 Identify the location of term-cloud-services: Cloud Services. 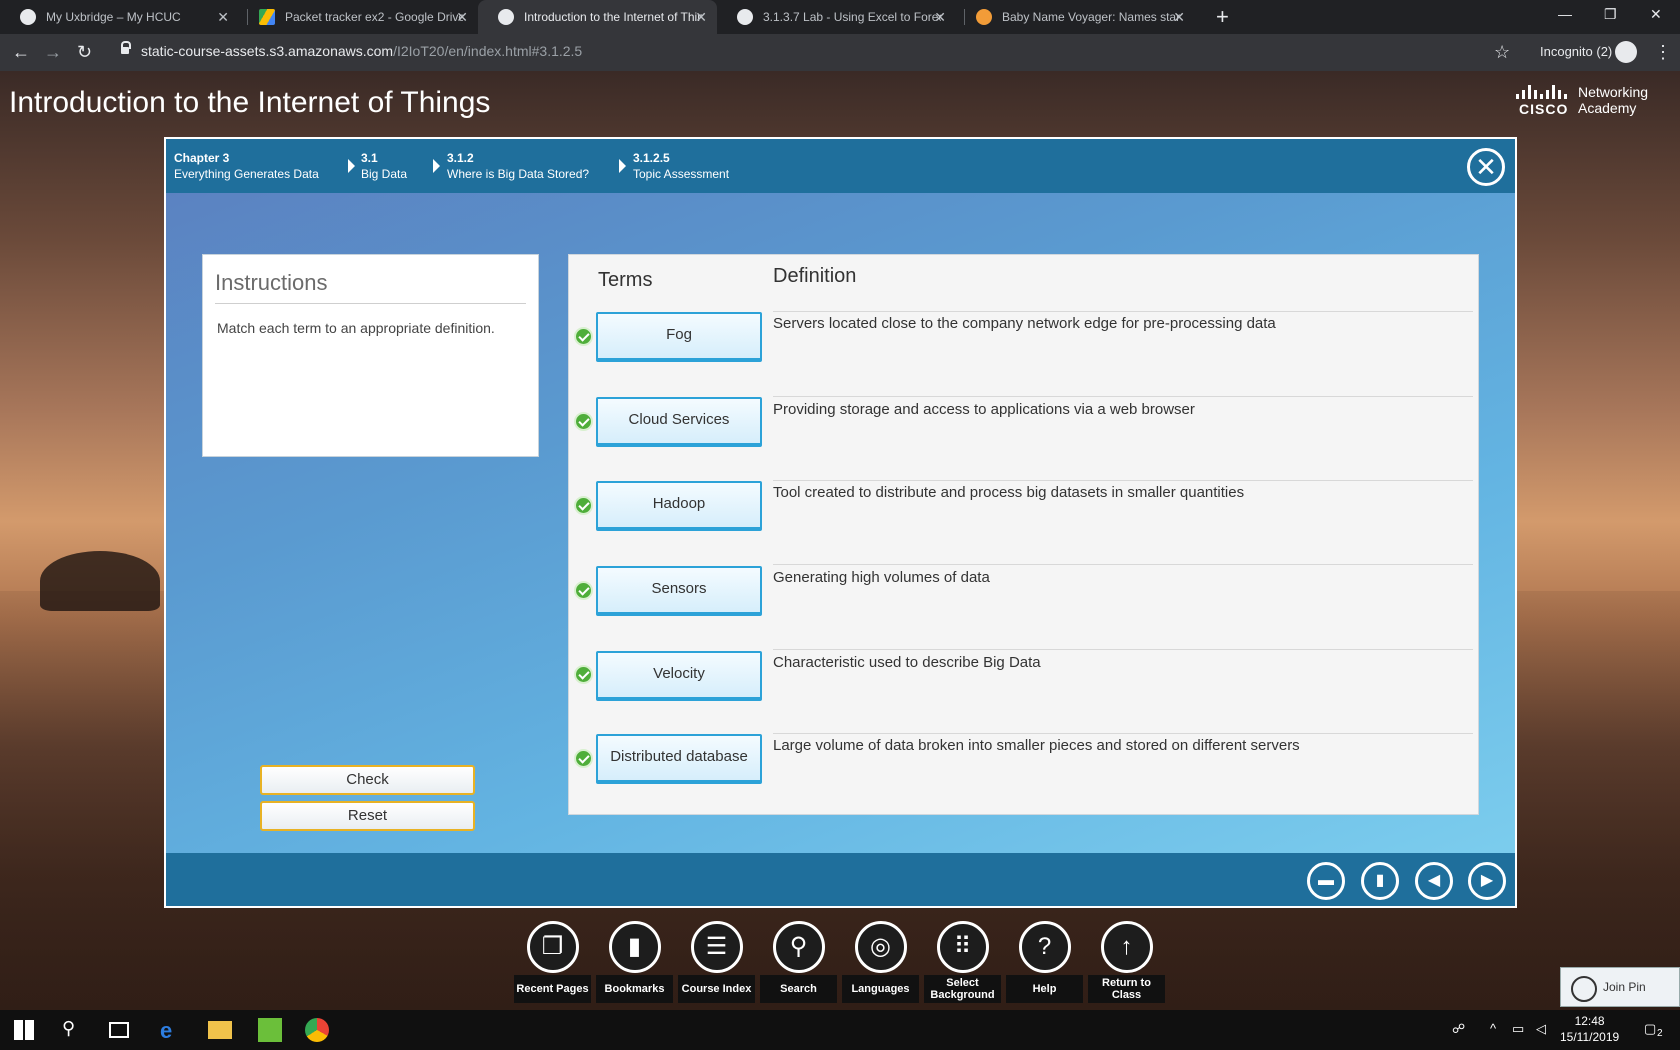
(679, 422).